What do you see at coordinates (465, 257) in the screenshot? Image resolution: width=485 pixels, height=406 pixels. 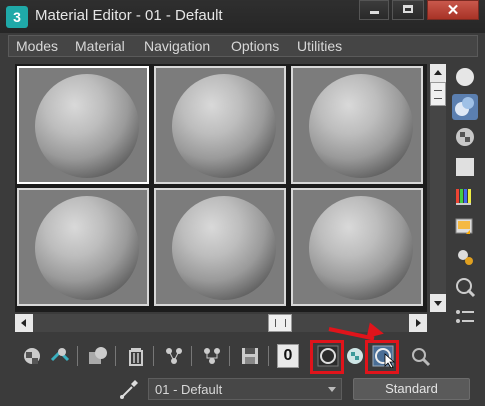 I see `options-button` at bounding box center [465, 257].